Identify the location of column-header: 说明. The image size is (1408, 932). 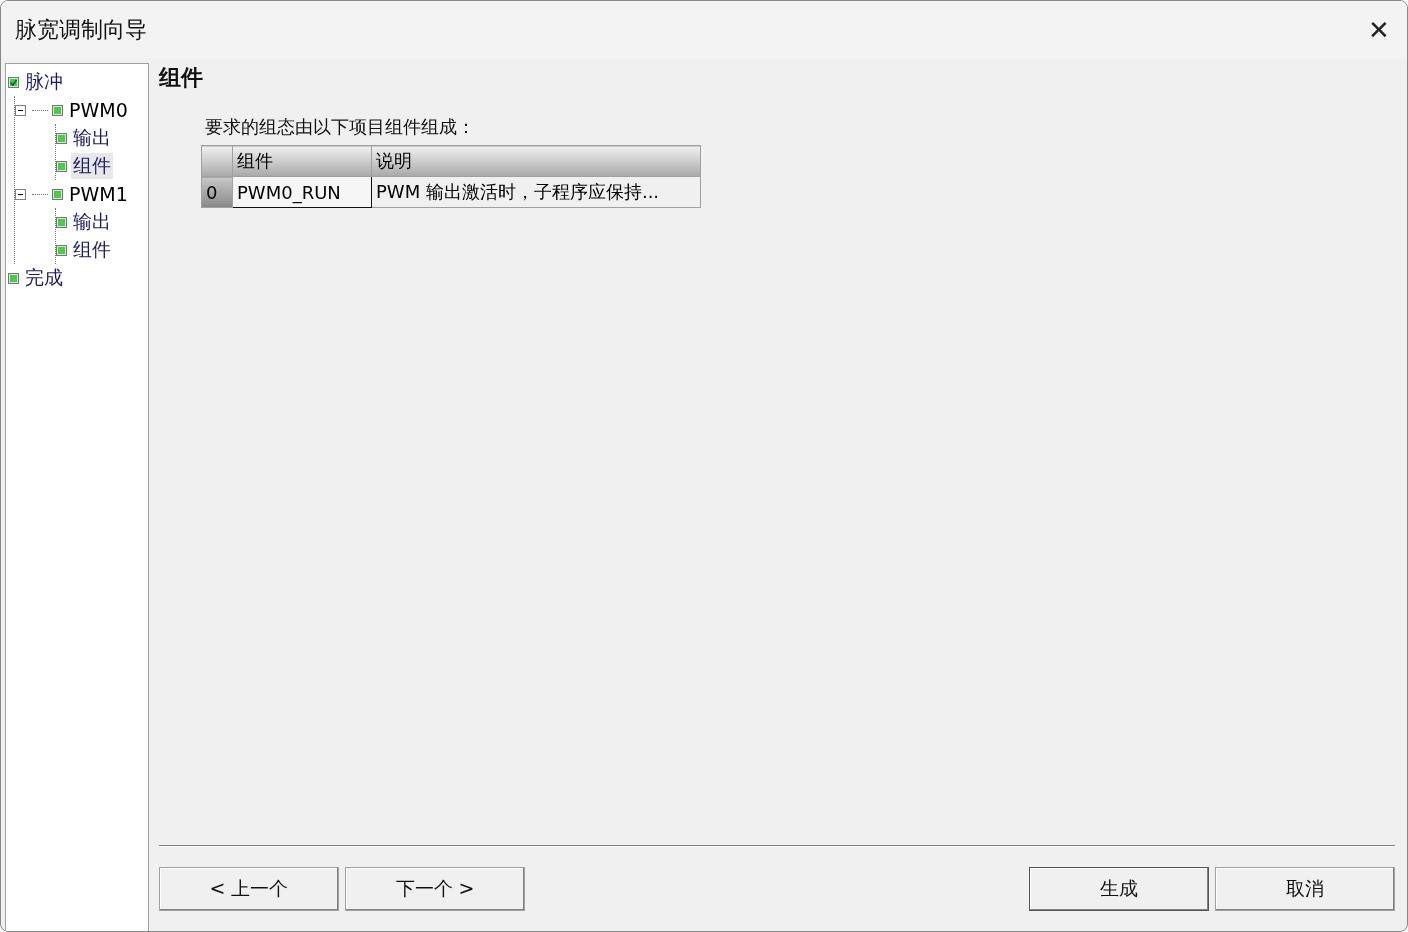
(536, 161).